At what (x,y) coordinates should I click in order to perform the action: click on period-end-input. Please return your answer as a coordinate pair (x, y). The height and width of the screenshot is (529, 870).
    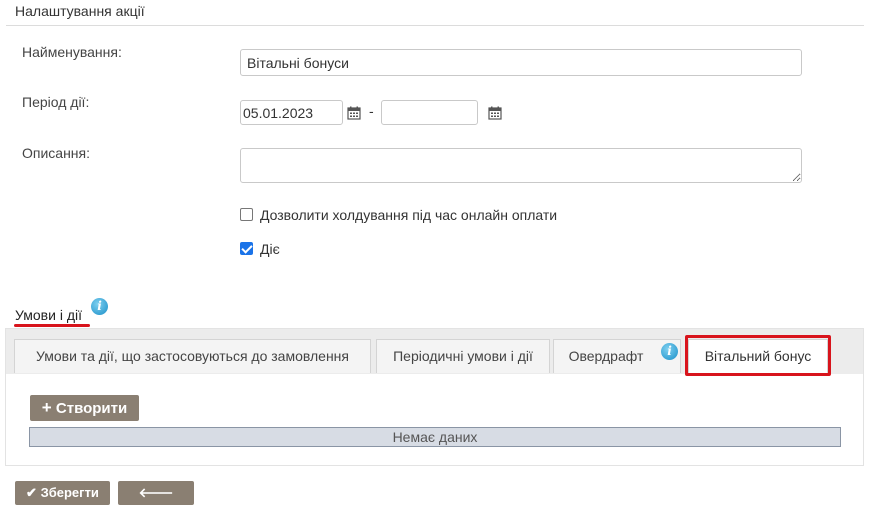
    Looking at the image, I should click on (429, 112).